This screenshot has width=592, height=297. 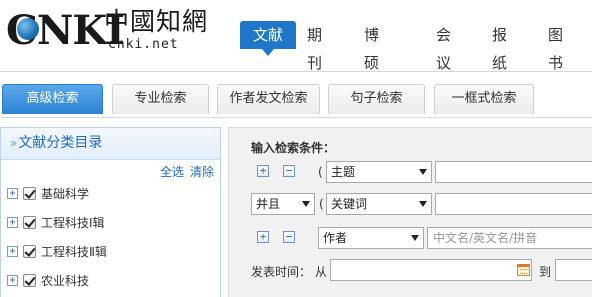 I want to click on tree-item-label: 农业科技, so click(x=65, y=281).